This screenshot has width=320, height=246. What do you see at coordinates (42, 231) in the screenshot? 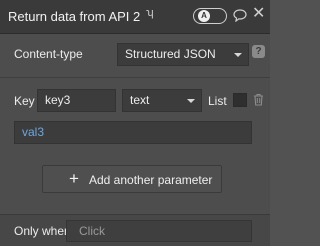
I see `only-when-label: Only when` at bounding box center [42, 231].